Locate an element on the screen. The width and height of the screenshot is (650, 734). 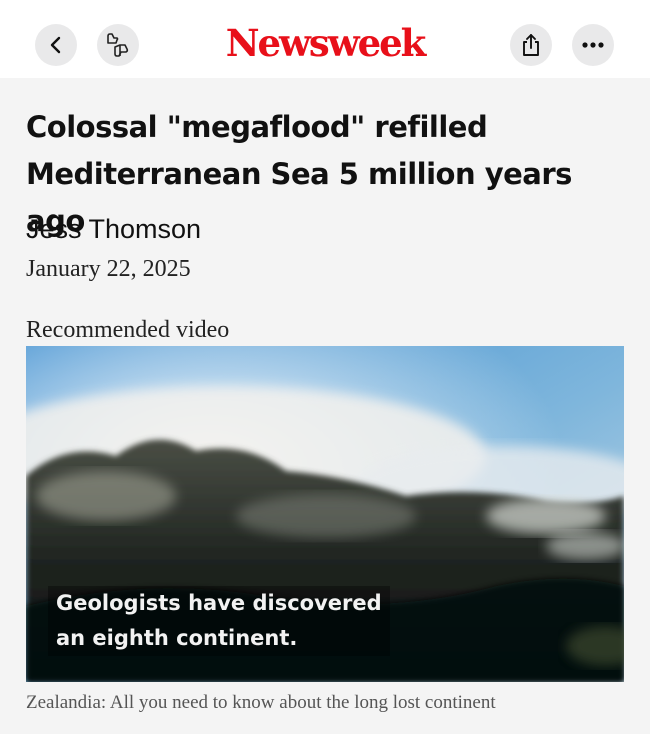
top-navigation-bar: Newsweek is located at coordinates (325, 39).